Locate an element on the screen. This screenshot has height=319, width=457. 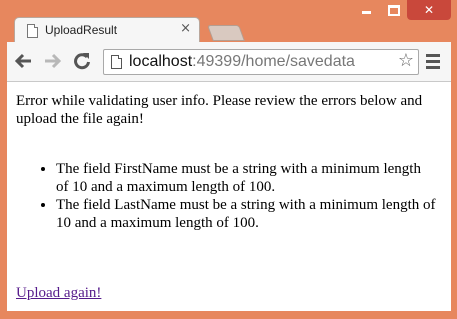
new-tab-button is located at coordinates (226, 33).